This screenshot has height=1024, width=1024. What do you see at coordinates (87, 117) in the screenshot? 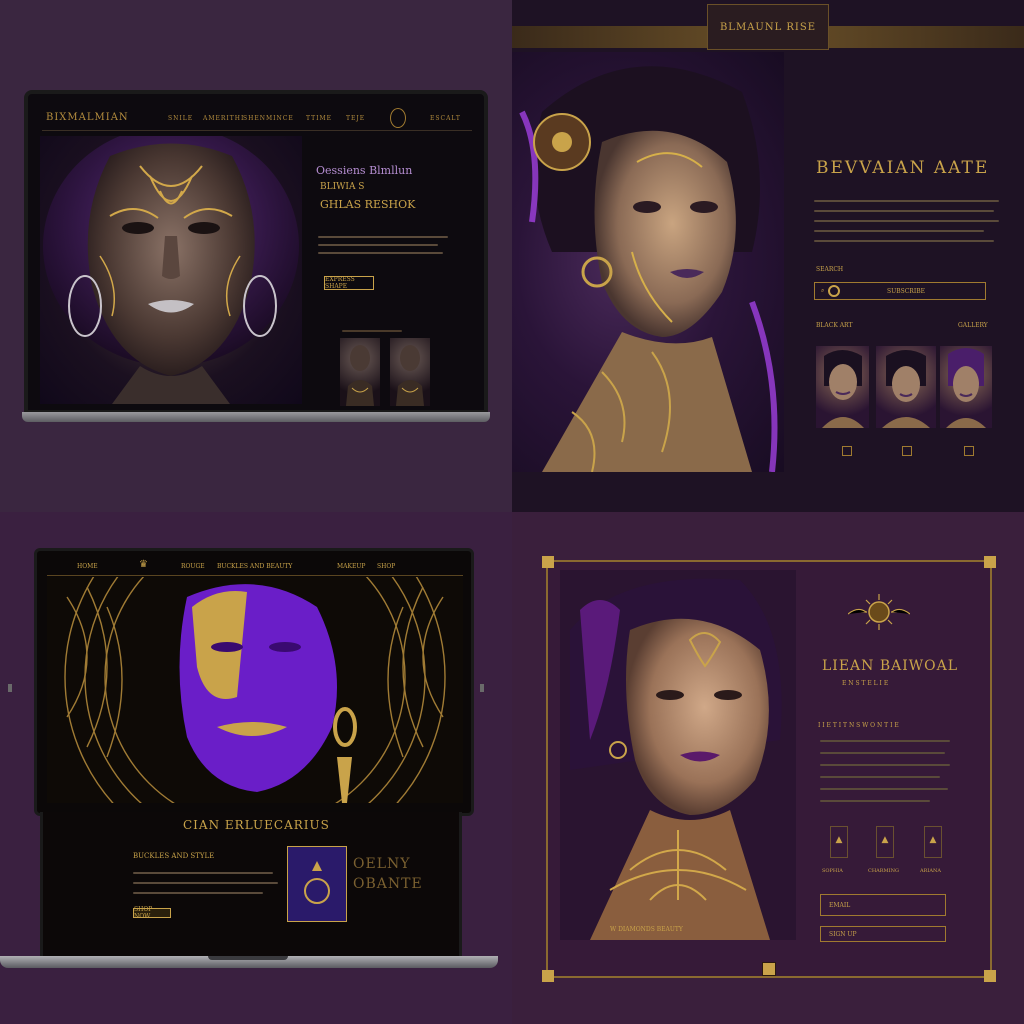
I see `brand-logo: BIXMALMIAN` at bounding box center [87, 117].